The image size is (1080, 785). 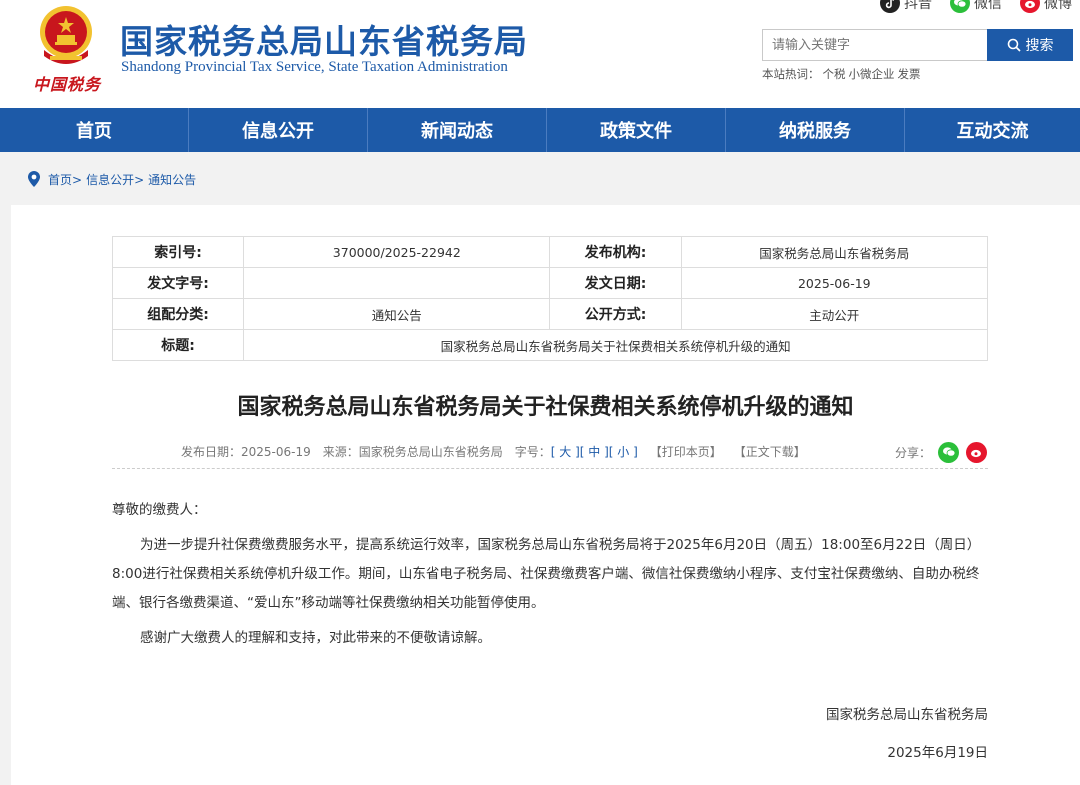 What do you see at coordinates (1030, 6) in the screenshot?
I see `weibo-icon` at bounding box center [1030, 6].